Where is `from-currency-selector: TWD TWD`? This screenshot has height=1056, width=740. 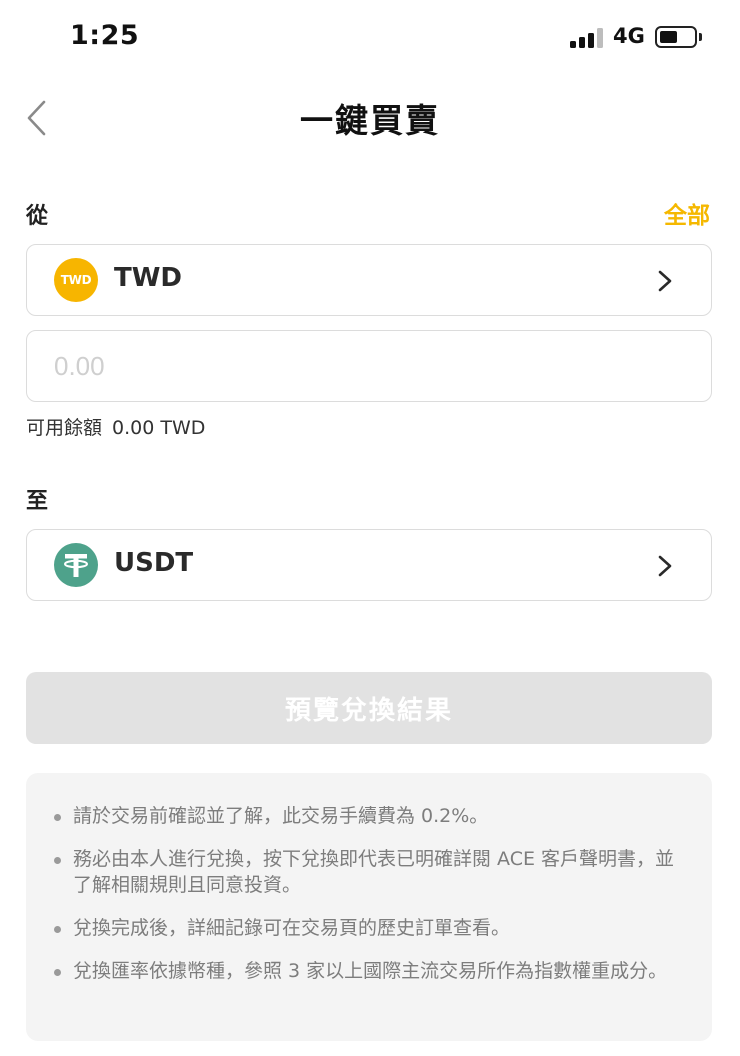
from-currency-selector: TWD TWD is located at coordinates (369, 280).